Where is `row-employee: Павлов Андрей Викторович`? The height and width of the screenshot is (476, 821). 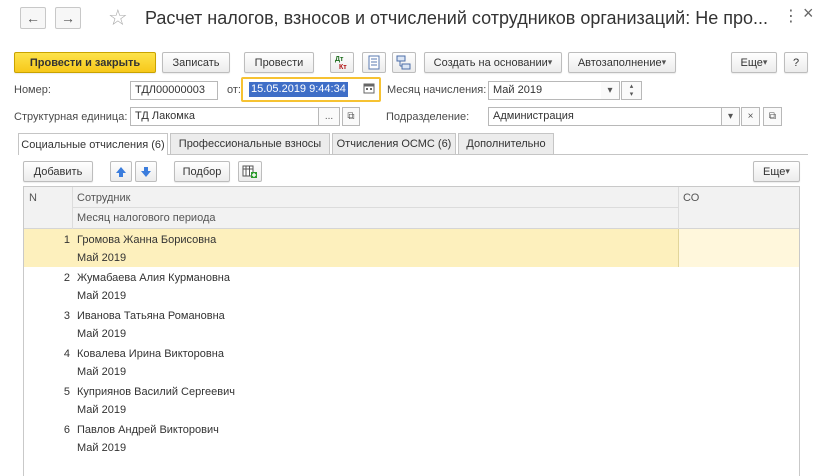
row-employee: Павлов Андрей Викторович is located at coordinates (148, 430).